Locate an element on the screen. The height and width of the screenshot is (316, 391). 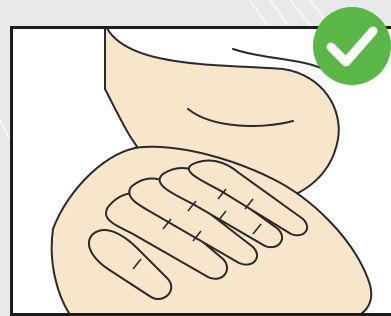
checkmark-icon is located at coordinates (352, 46).